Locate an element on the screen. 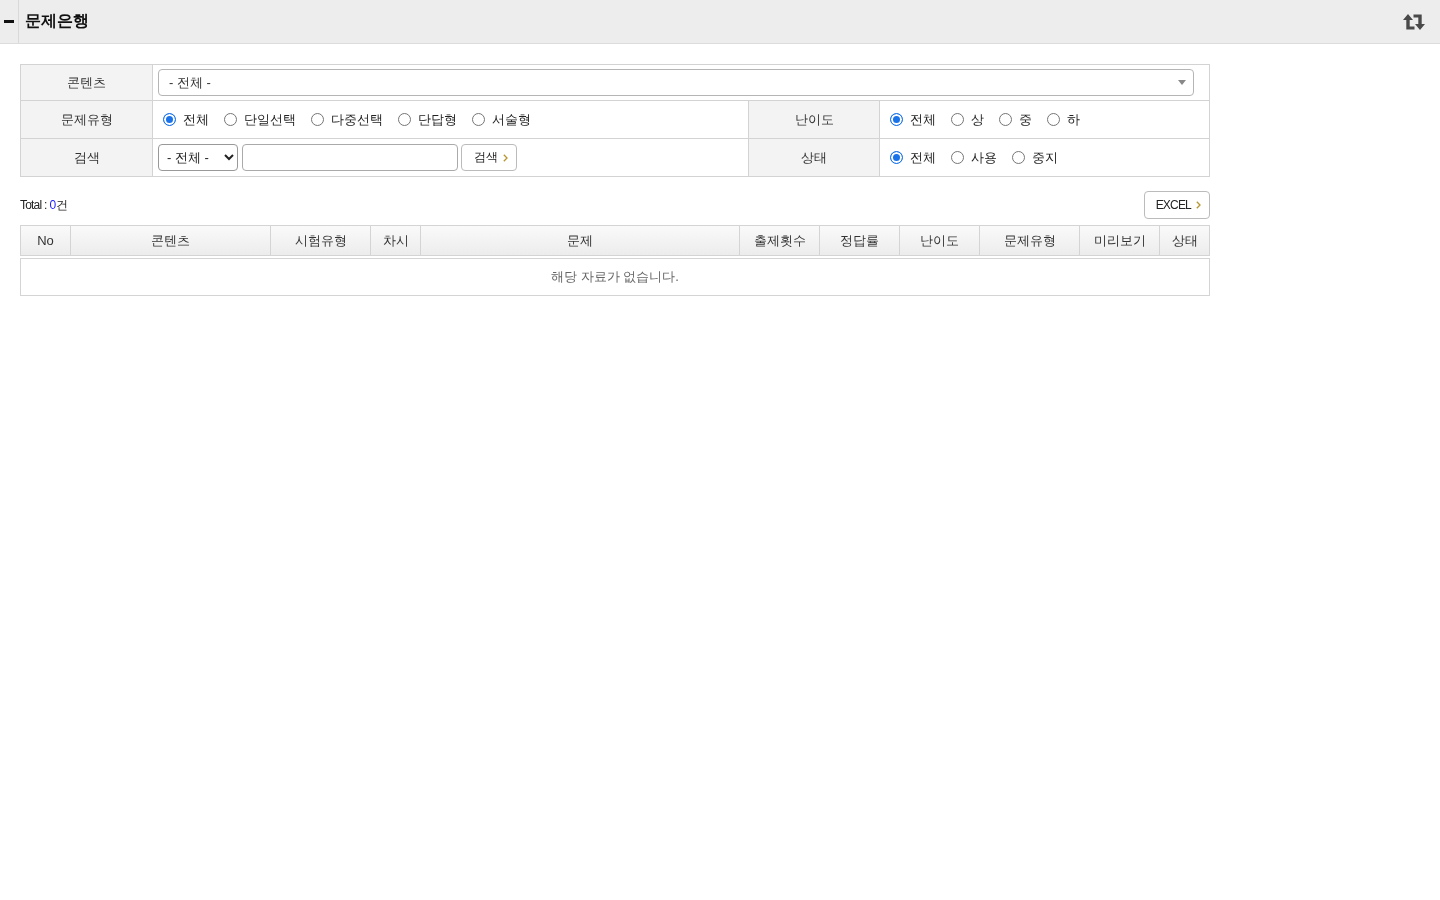 The height and width of the screenshot is (900, 1440). search-input is located at coordinates (350, 157).